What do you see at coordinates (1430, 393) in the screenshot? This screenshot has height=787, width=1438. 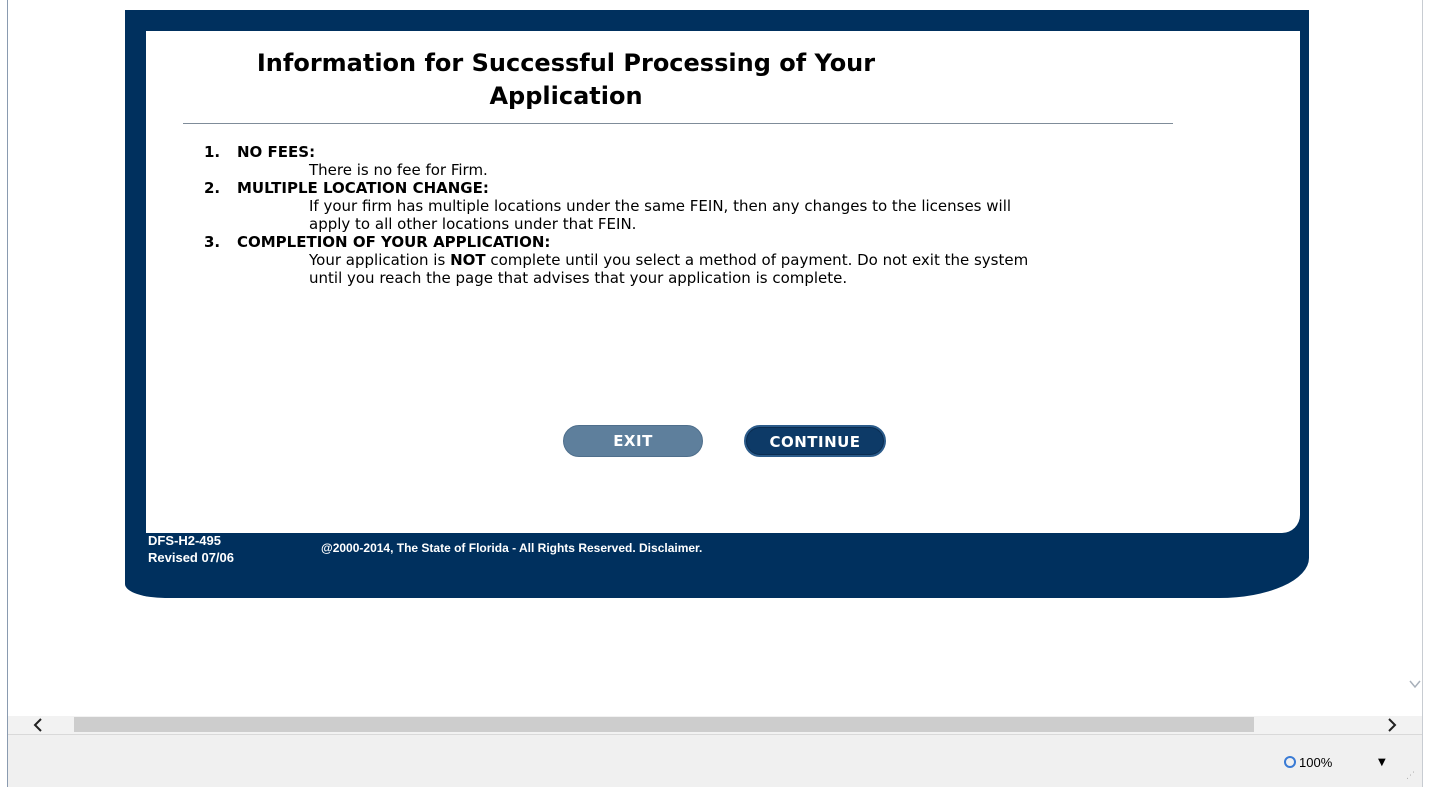 I see `vertical-scrollbar-track` at bounding box center [1430, 393].